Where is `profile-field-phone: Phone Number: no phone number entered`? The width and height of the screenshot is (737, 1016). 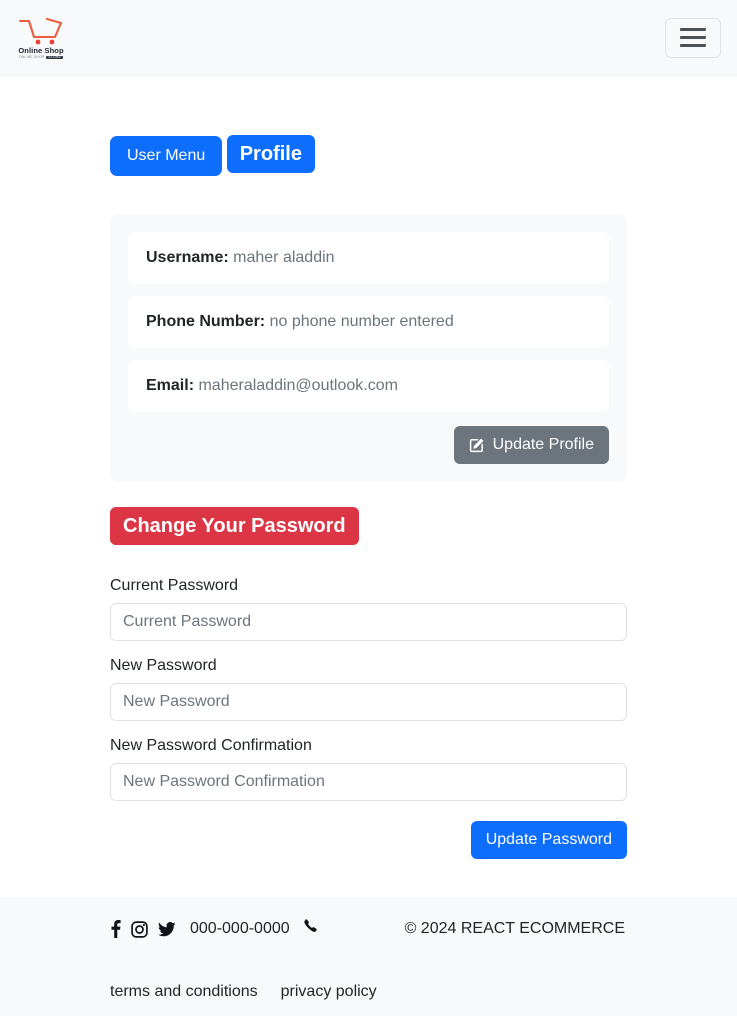
profile-field-phone: Phone Number: no phone number entered is located at coordinates (368, 321).